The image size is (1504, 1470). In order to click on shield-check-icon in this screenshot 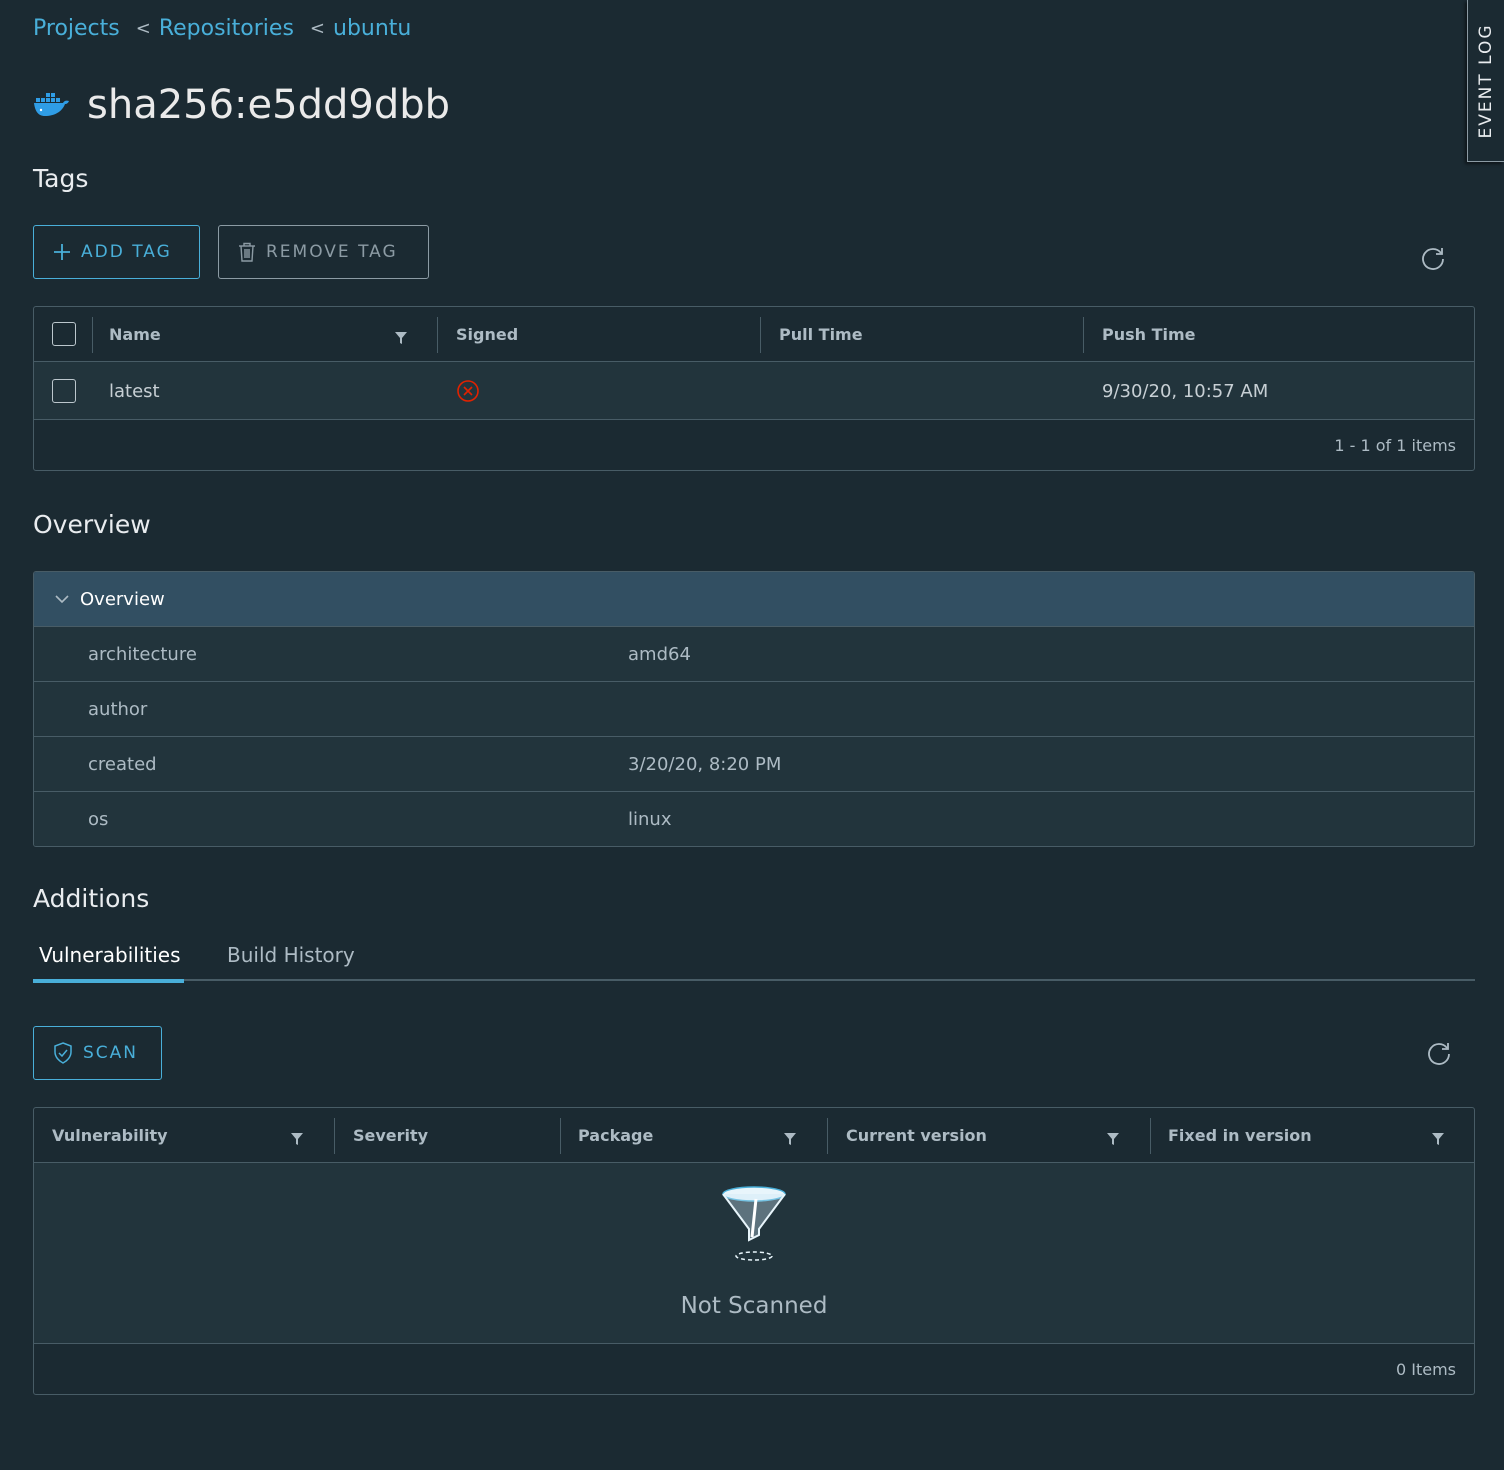, I will do `click(63, 1053)`.